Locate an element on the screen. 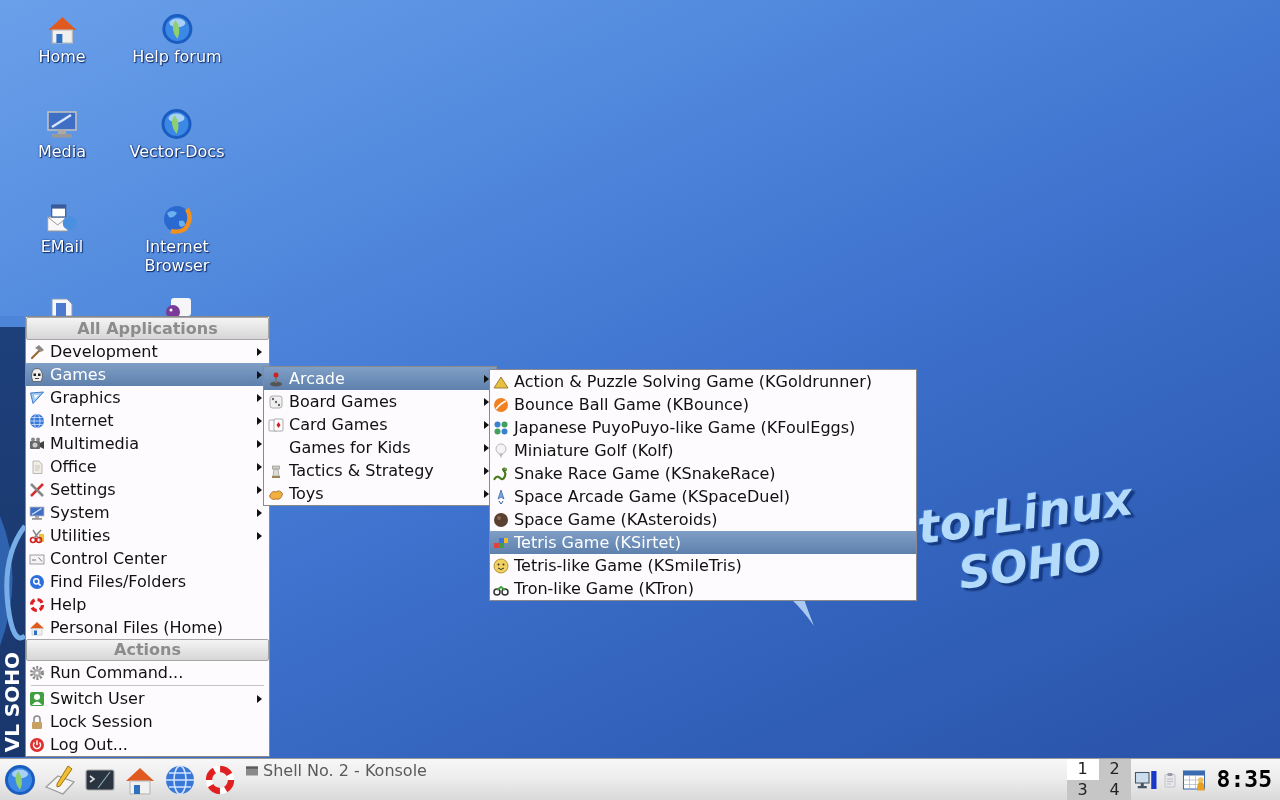 Image resolution: width=1280 pixels, height=800 pixels. browser-icon is located at coordinates (177, 219).